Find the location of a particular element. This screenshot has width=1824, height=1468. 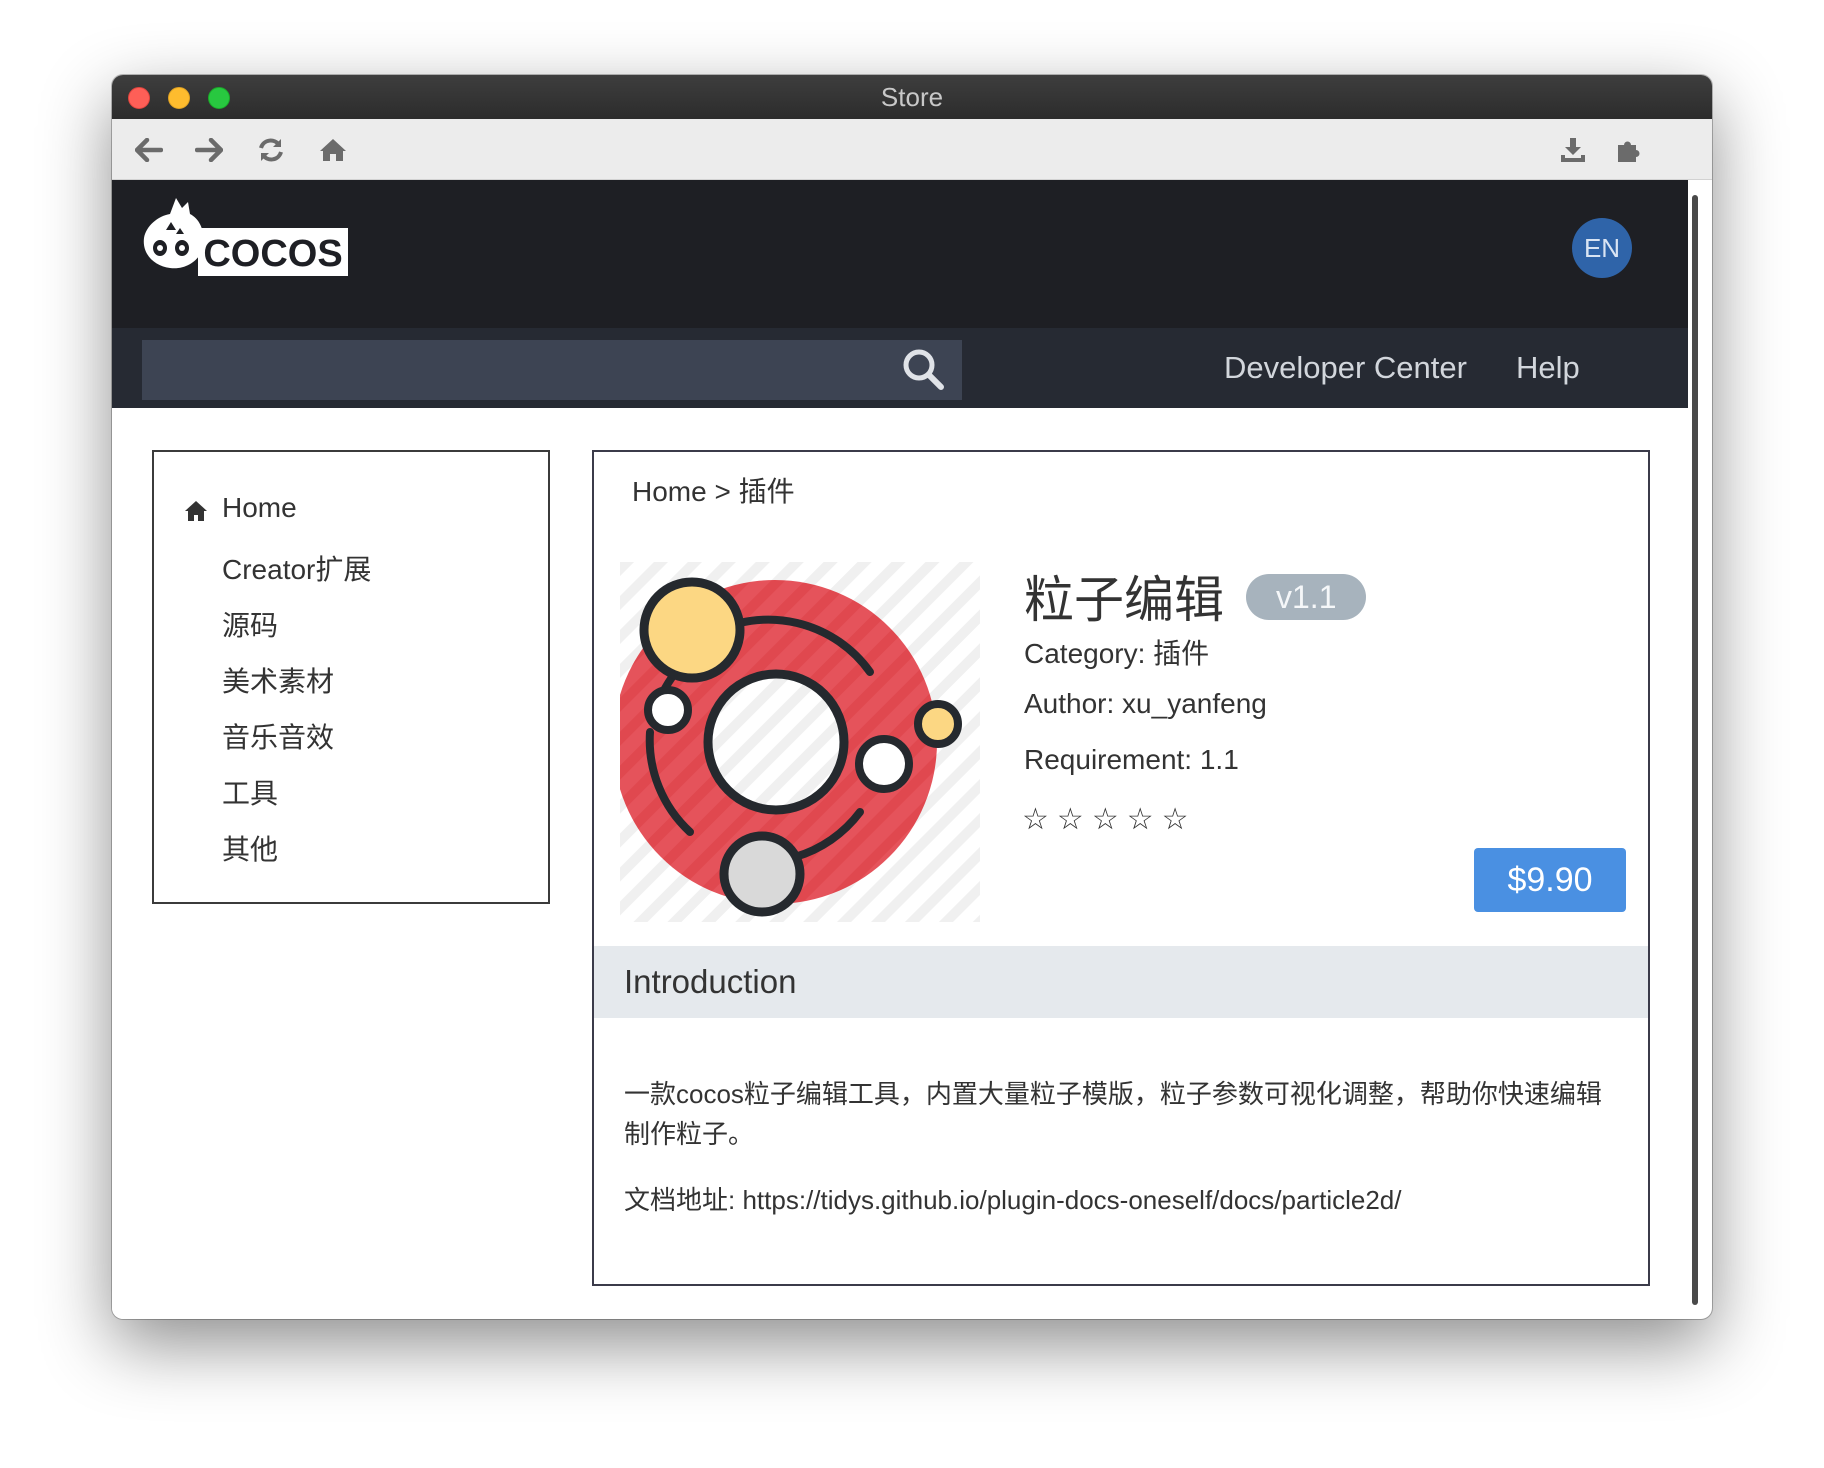

category-sidebar: Home Creator扩展 源码 美术素材 音乐音效 工具 其他 is located at coordinates (351, 677).